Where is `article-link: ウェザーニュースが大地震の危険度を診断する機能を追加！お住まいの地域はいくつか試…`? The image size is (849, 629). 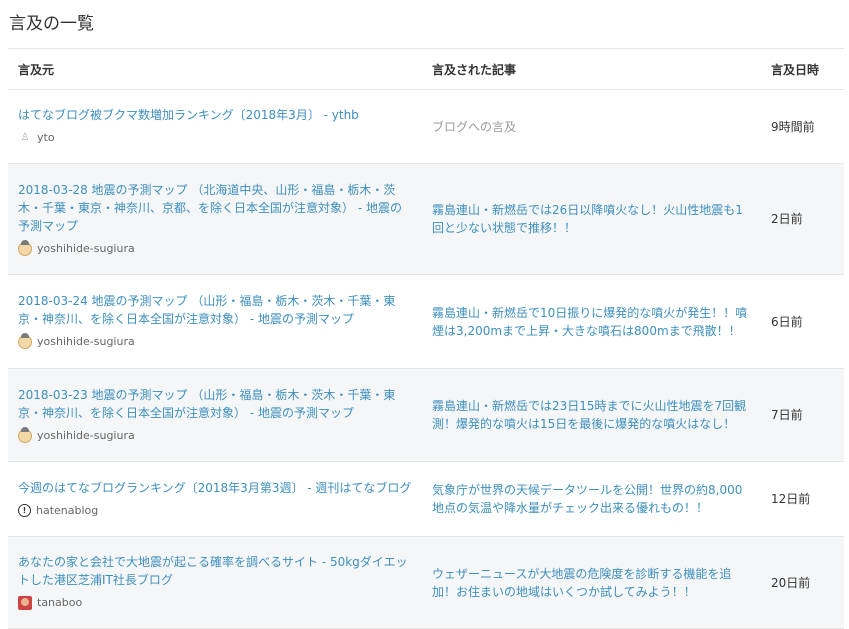 article-link: ウェザーニュースが大地震の危険度を診断する機能を追加！お住まいの地域はいくつか試… is located at coordinates (581, 583).